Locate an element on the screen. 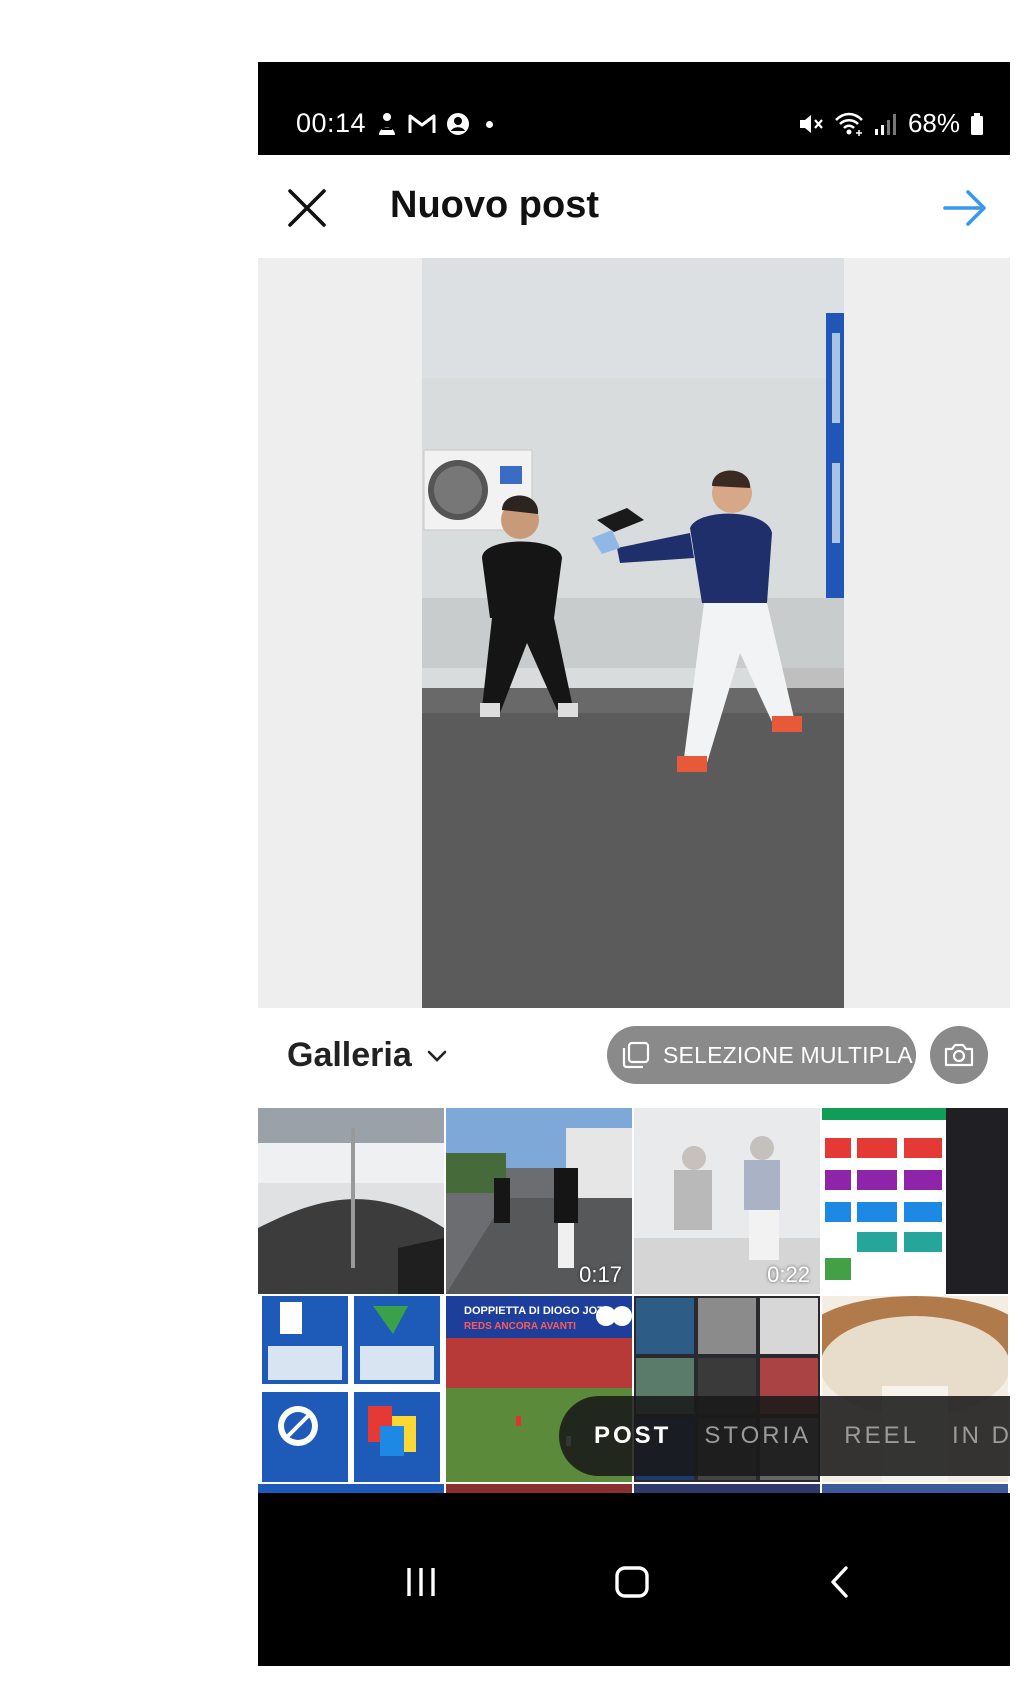 This screenshot has height=1700, width=1024. camera-button is located at coordinates (959, 1055).